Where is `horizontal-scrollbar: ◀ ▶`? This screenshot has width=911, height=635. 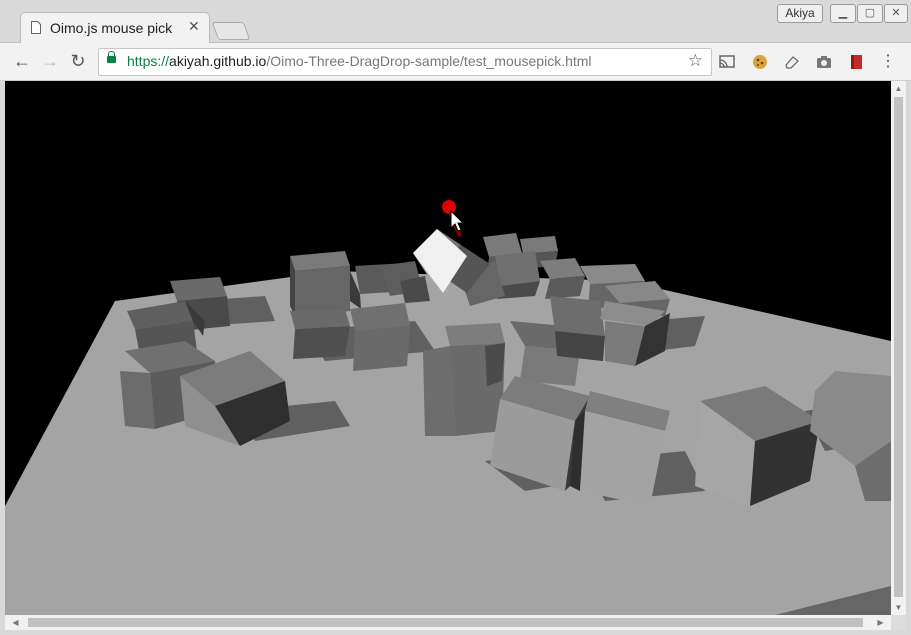
horizontal-scrollbar: ◀ ▶ is located at coordinates (448, 622).